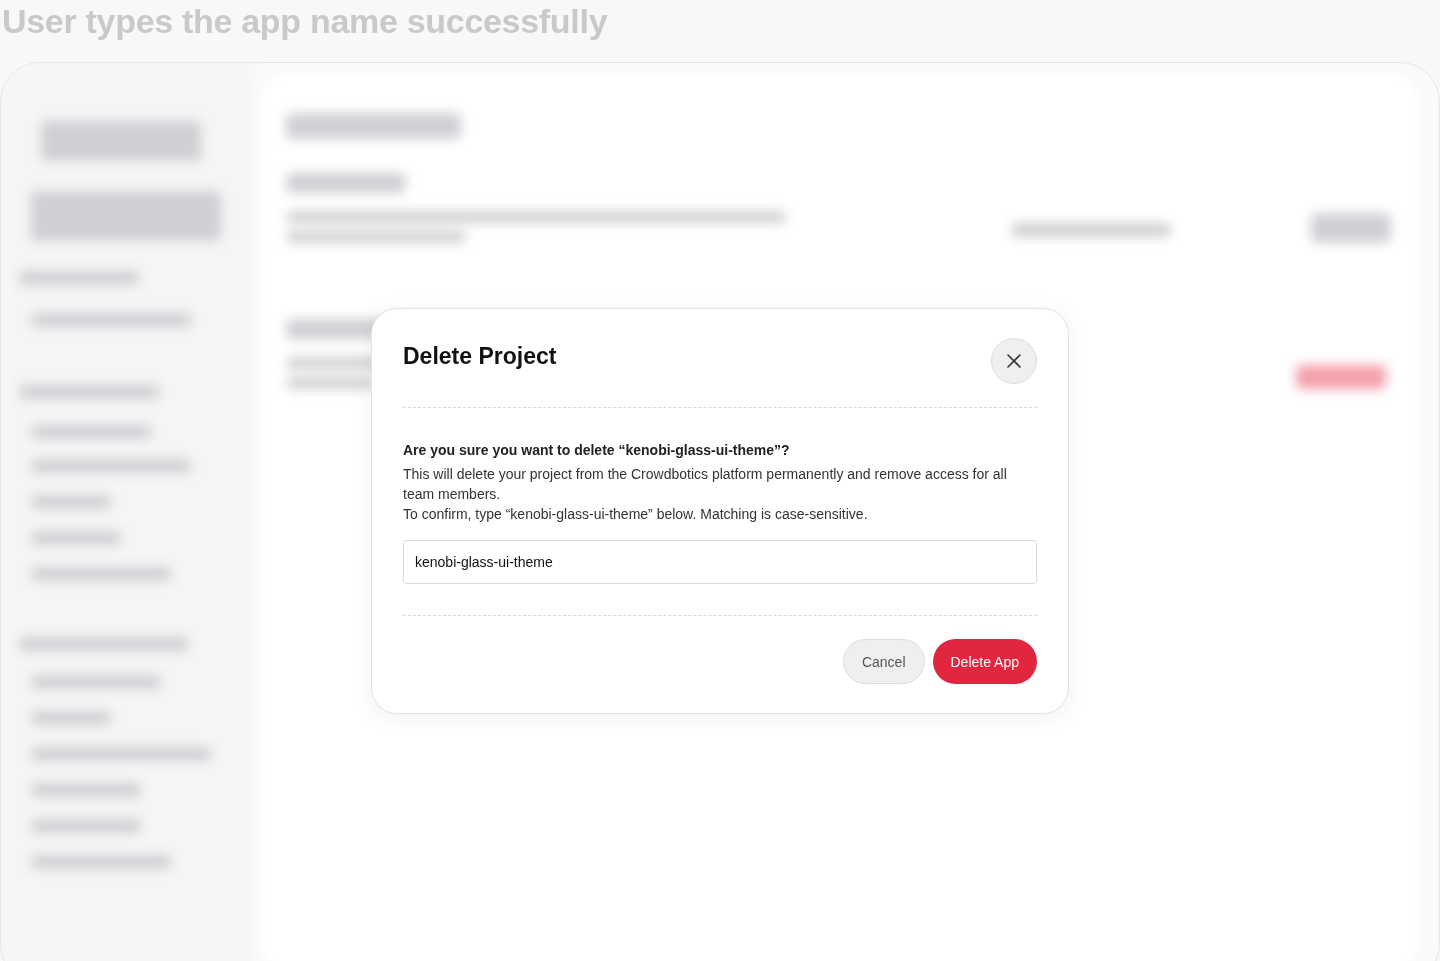  What do you see at coordinates (597, 450) in the screenshot?
I see `confirm-question: Are you sure you want to delete “kenobi-glass-ui-theme”?` at bounding box center [597, 450].